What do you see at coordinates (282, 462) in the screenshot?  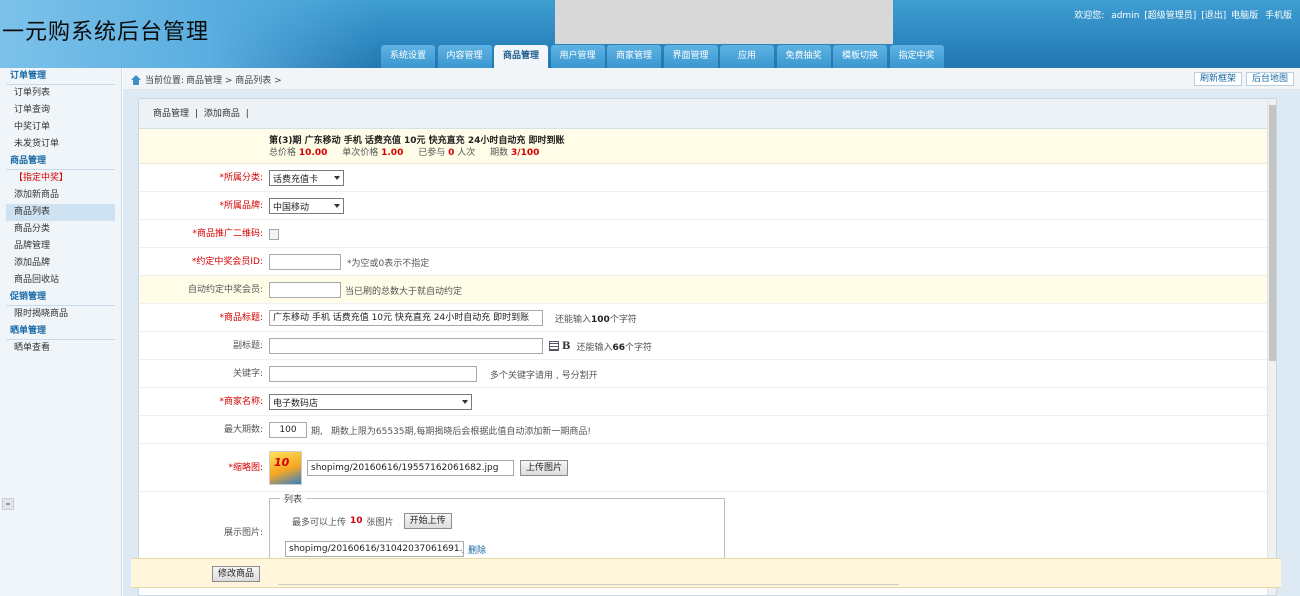 I see `thumbnail-image-text: 10` at bounding box center [282, 462].